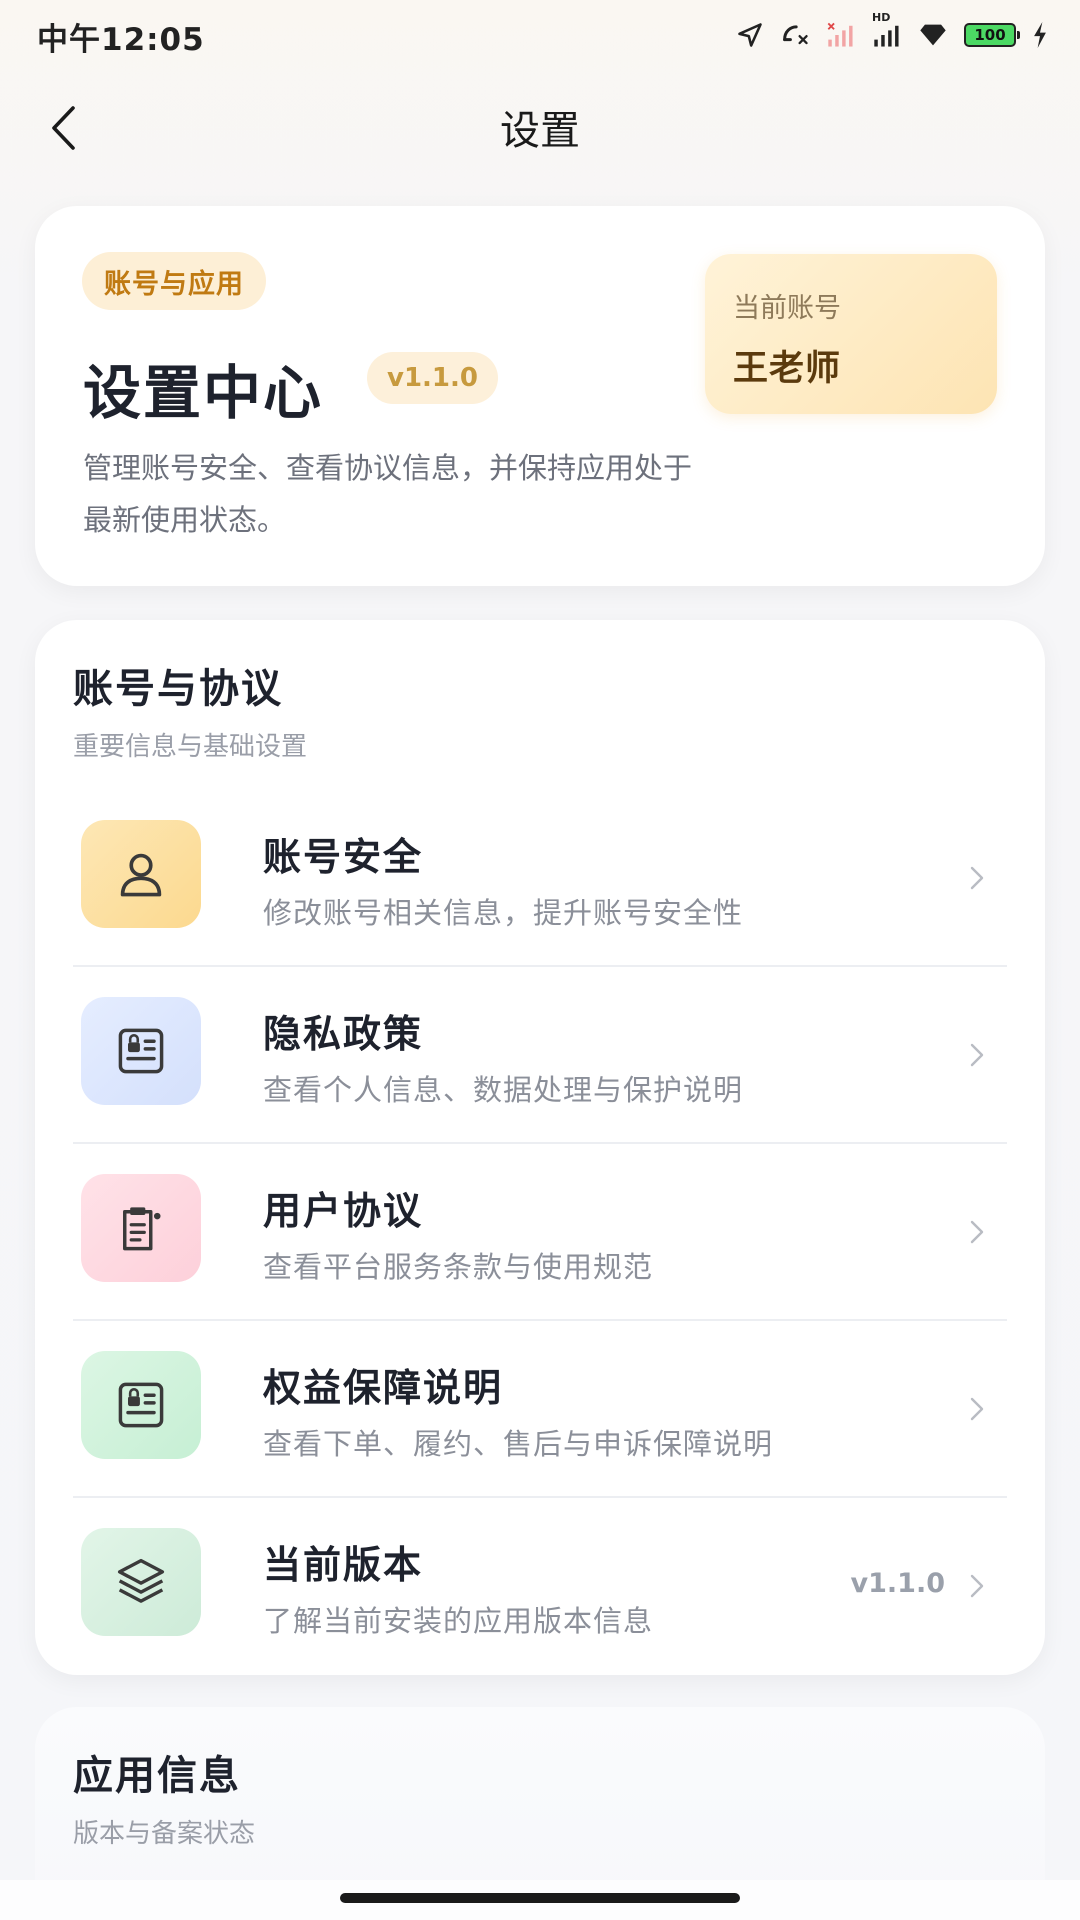 This screenshot has height=1920, width=1080. I want to click on menu-item-privacy-policy: 隐私政策 查看个人信息、数据处理与保护说明, so click(540, 1055).